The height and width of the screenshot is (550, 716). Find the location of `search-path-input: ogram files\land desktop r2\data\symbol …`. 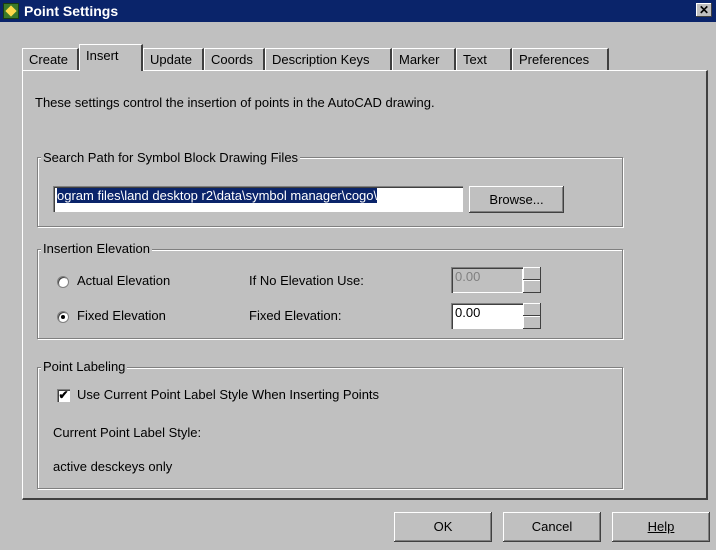

search-path-input: ogram files\land desktop r2\data\symbol … is located at coordinates (258, 199).